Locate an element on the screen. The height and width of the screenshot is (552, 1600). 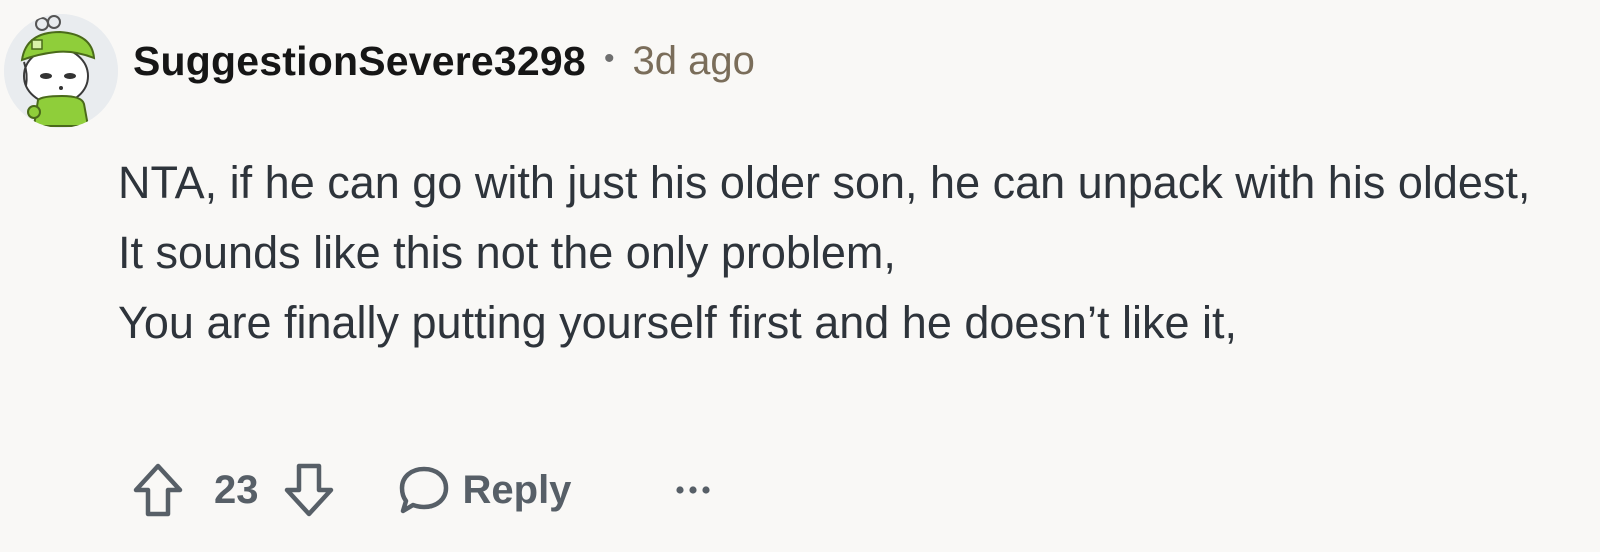
avatar is located at coordinates (61, 71).